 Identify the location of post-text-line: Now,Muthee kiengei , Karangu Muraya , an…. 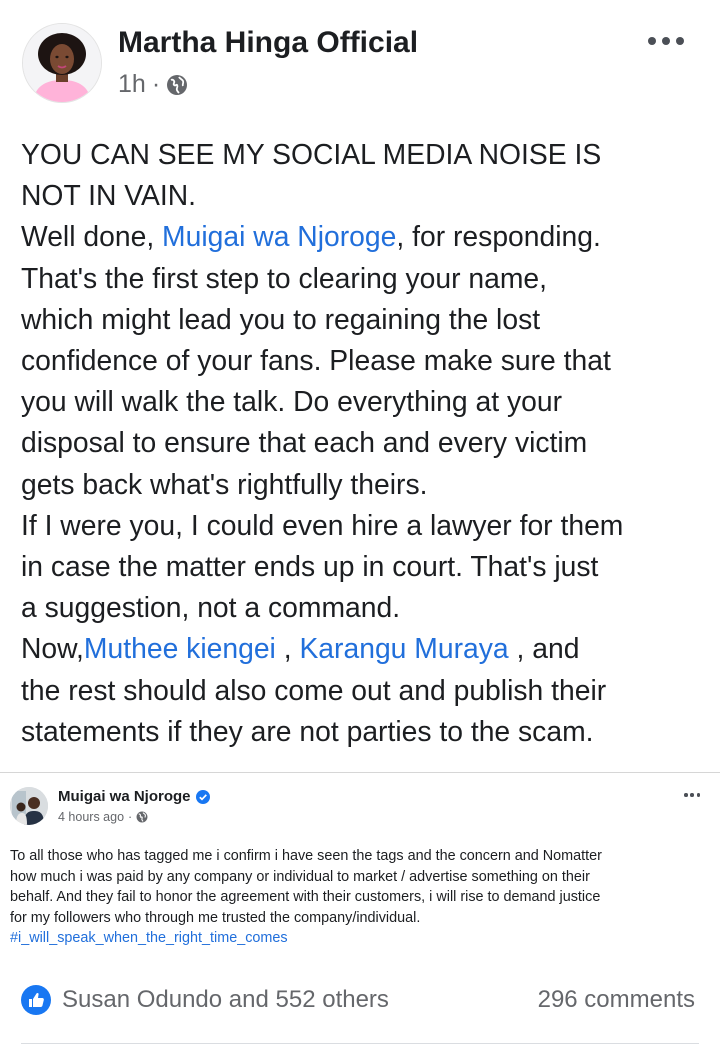
(366, 648).